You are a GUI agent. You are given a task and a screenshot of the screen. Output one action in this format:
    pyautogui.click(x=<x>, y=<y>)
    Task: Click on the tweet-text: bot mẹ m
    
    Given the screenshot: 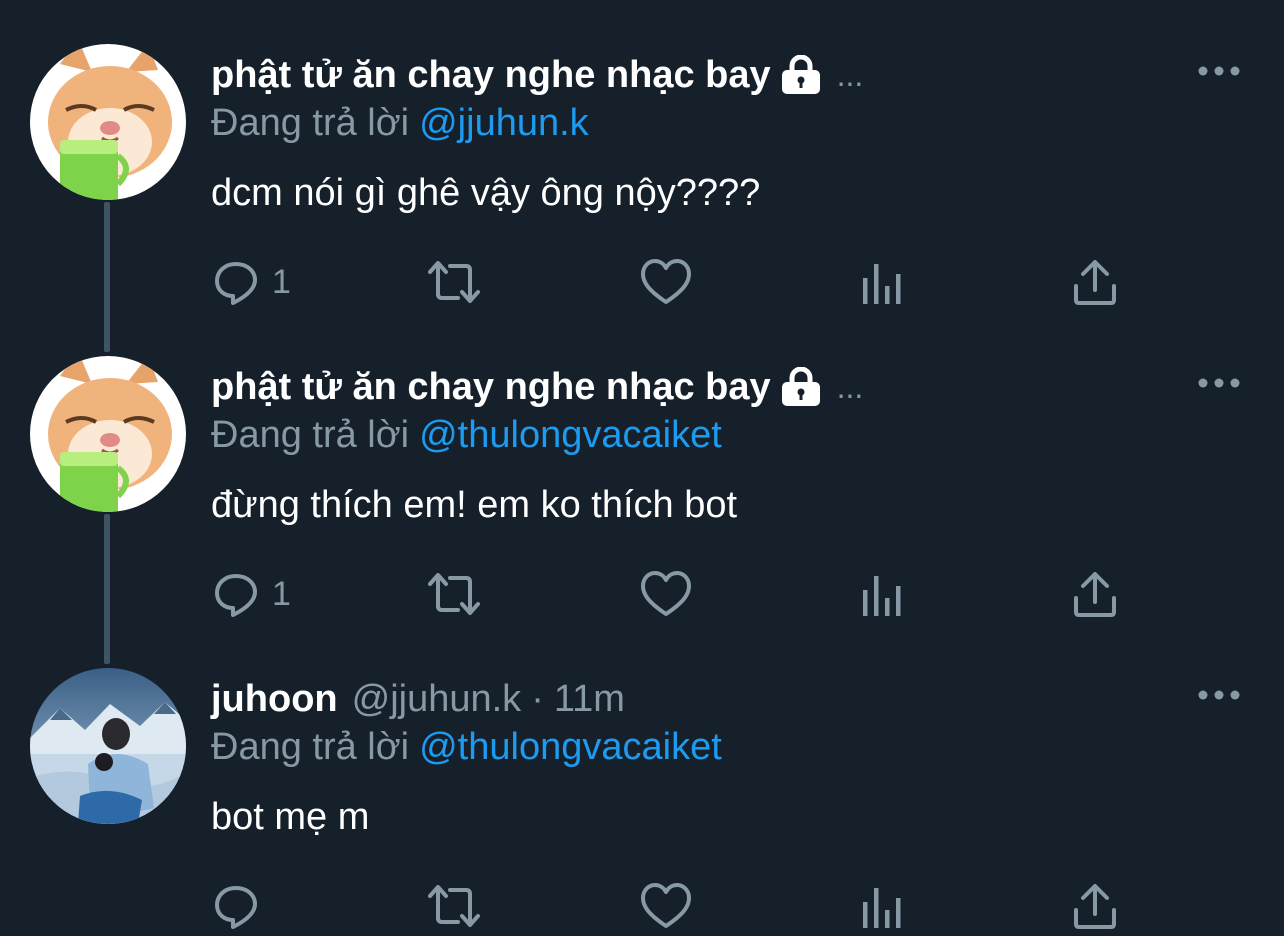 What is the action you would take?
    pyautogui.click(x=290, y=817)
    